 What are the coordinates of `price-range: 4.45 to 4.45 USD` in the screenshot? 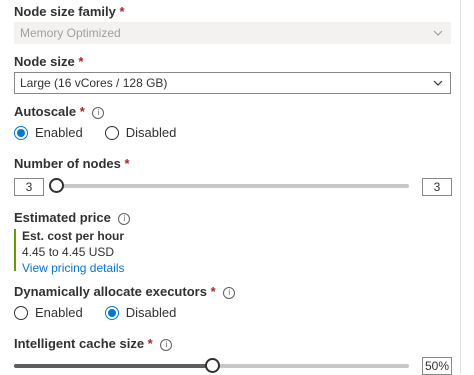 It's located at (68, 252).